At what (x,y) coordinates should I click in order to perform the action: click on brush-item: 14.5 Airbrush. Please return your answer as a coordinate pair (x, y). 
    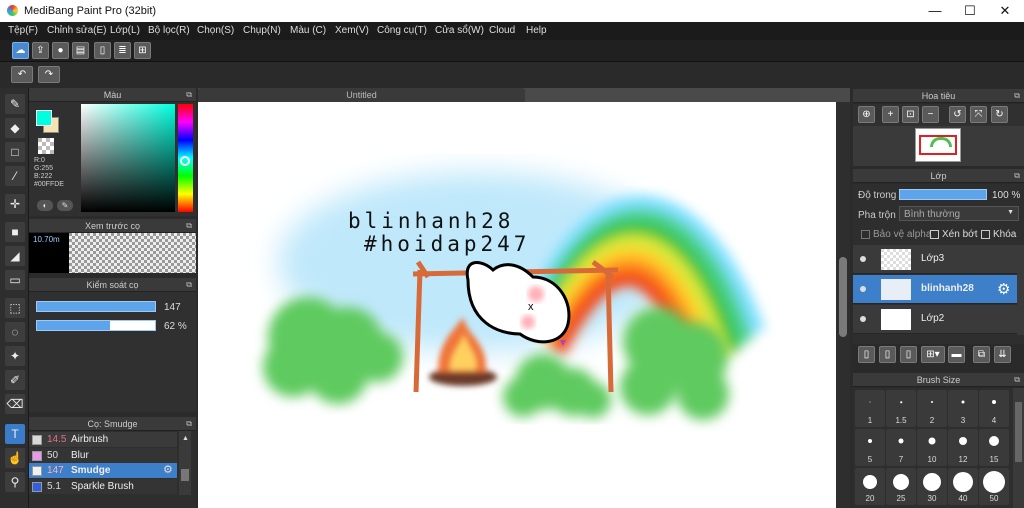
    Looking at the image, I should click on (103, 439).